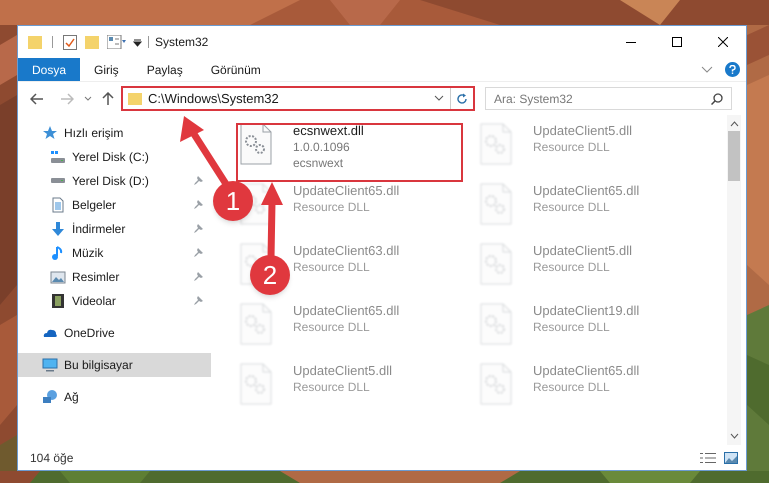 This screenshot has height=483, width=769. I want to click on ribbon-tab: Paylaş, so click(164, 69).